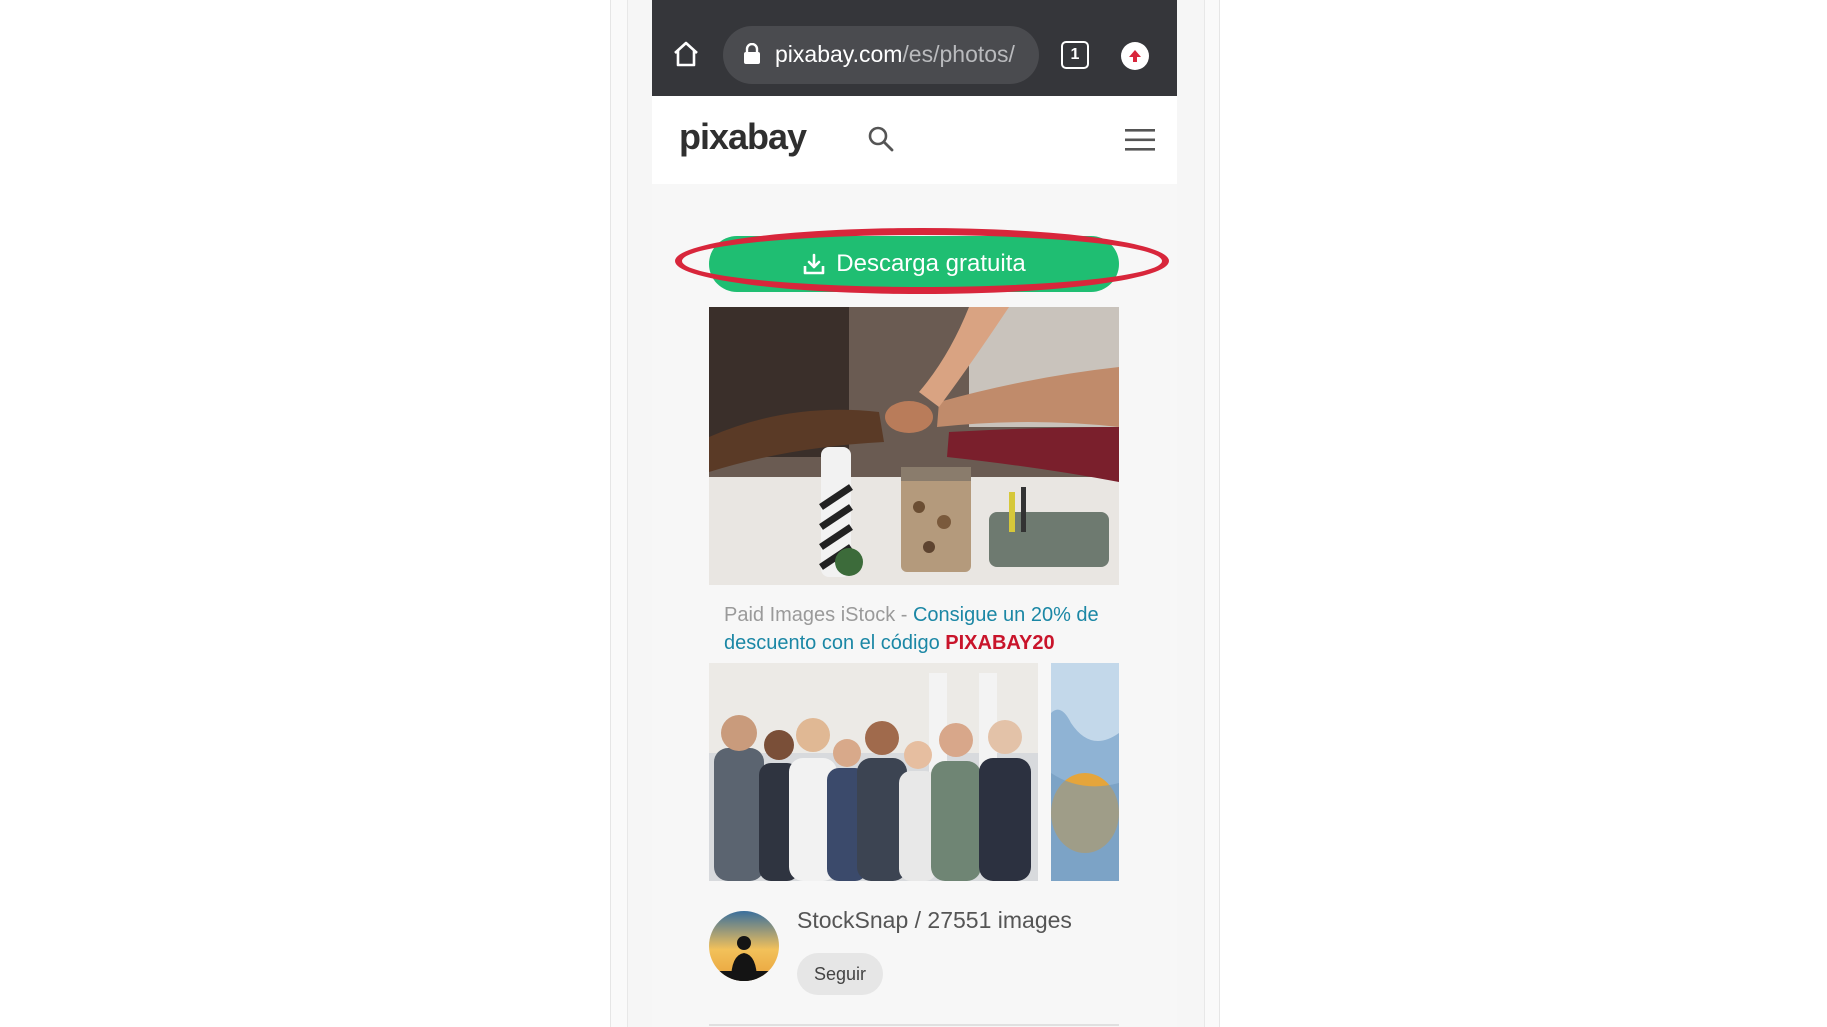 Image resolution: width=1827 pixels, height=1027 pixels. Describe the element at coordinates (881, 139) in the screenshot. I see `search-icon` at that location.